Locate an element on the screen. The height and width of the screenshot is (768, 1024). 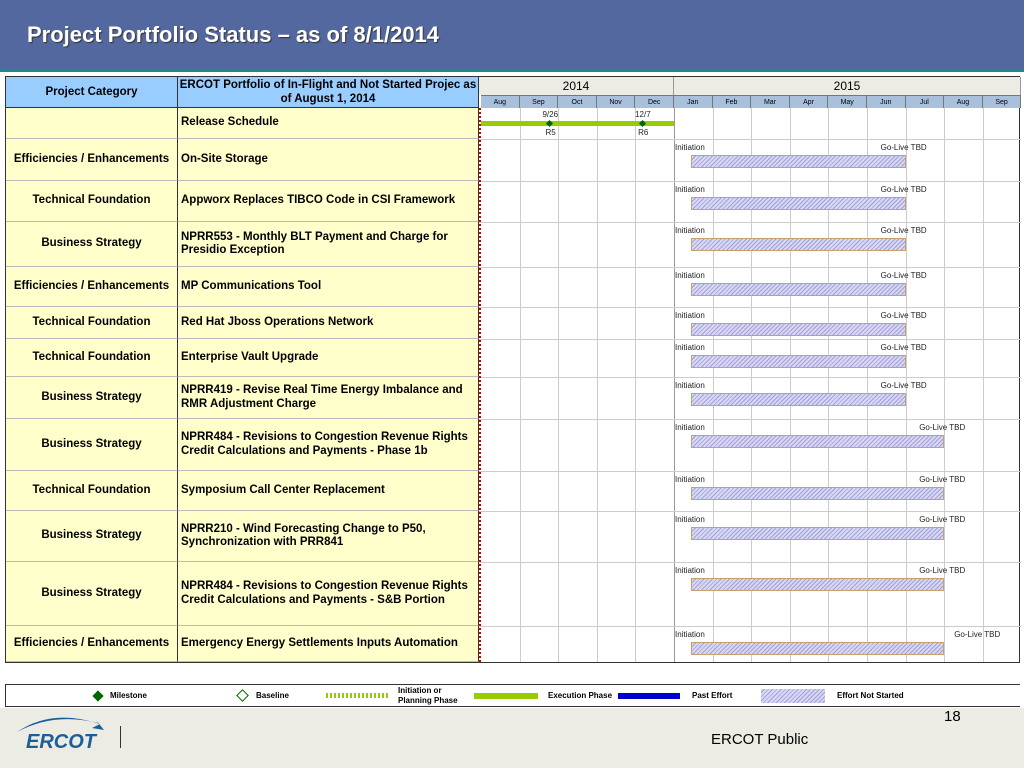
month-header: Oct is located at coordinates (577, 101).